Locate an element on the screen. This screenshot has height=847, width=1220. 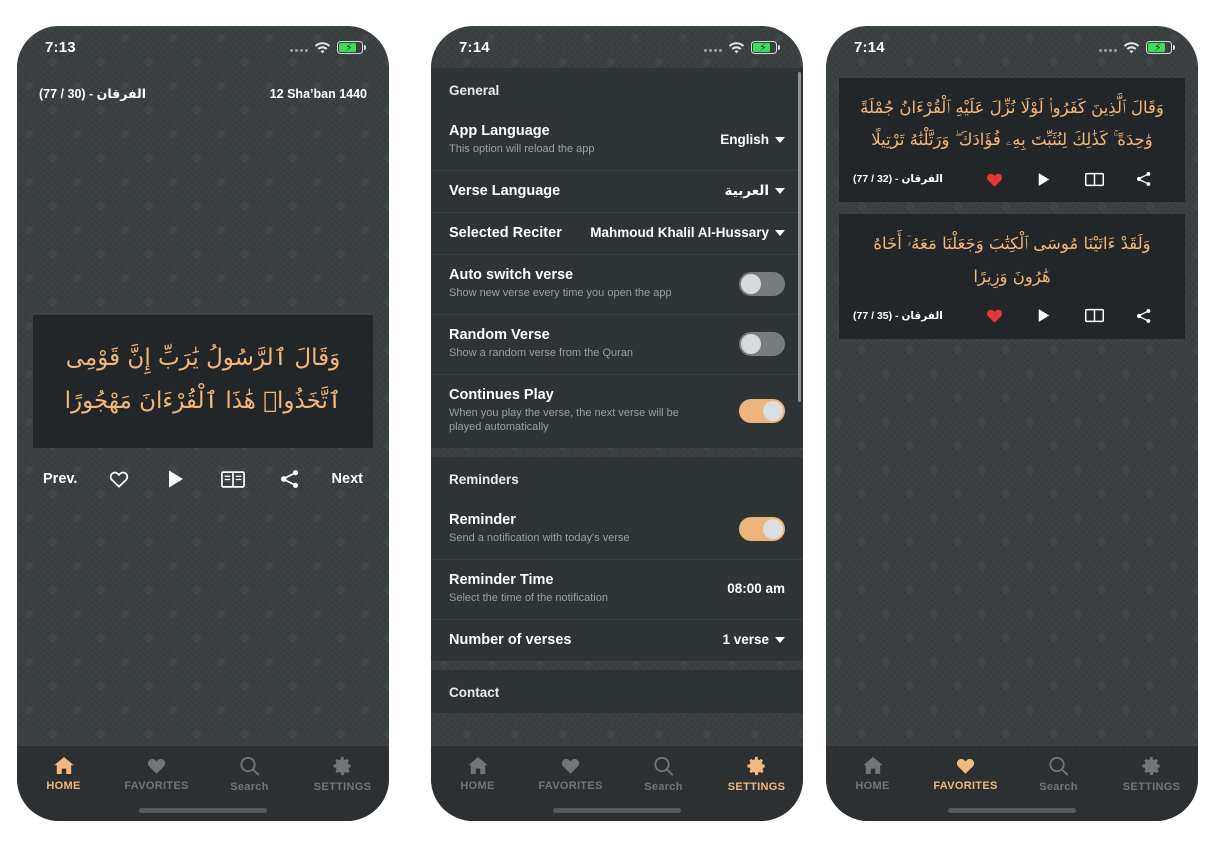
prev-button: Prev. is located at coordinates (60, 479).